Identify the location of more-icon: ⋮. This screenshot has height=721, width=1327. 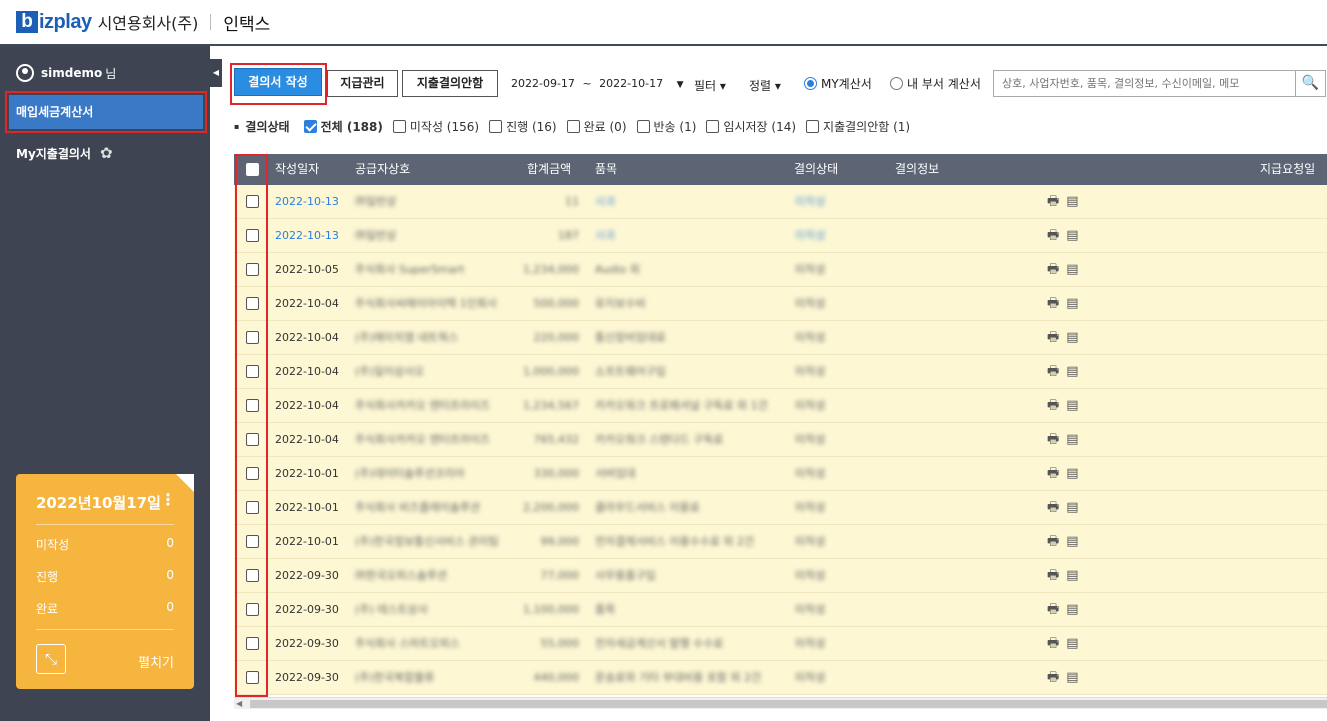
(168, 499).